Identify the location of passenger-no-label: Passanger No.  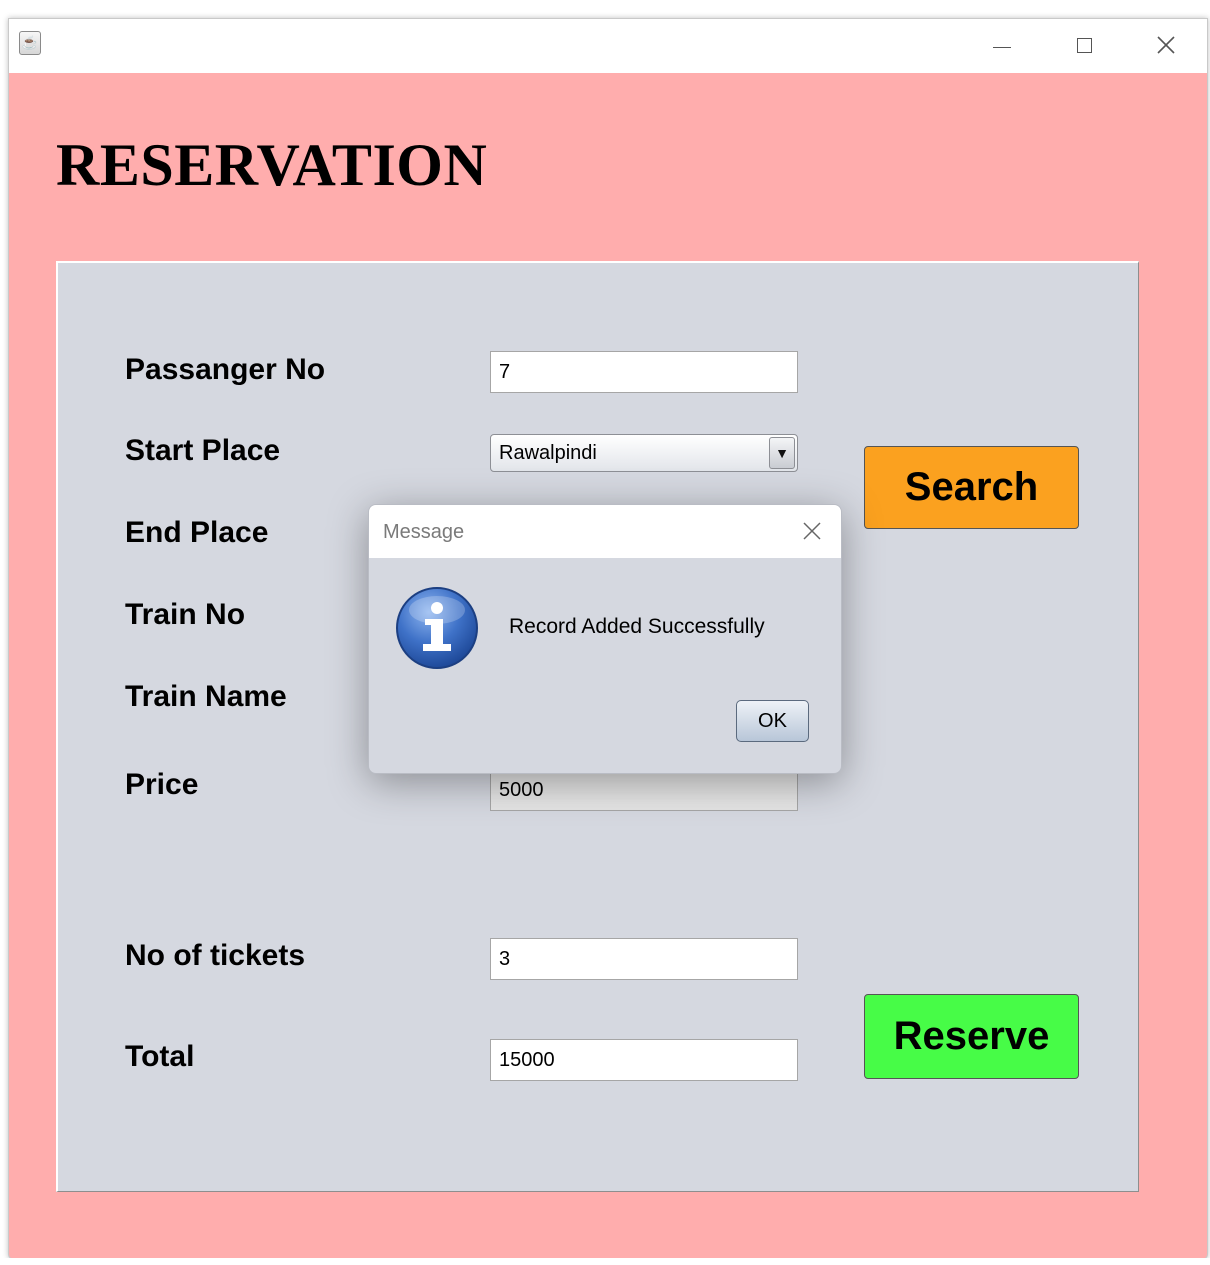
(225, 369).